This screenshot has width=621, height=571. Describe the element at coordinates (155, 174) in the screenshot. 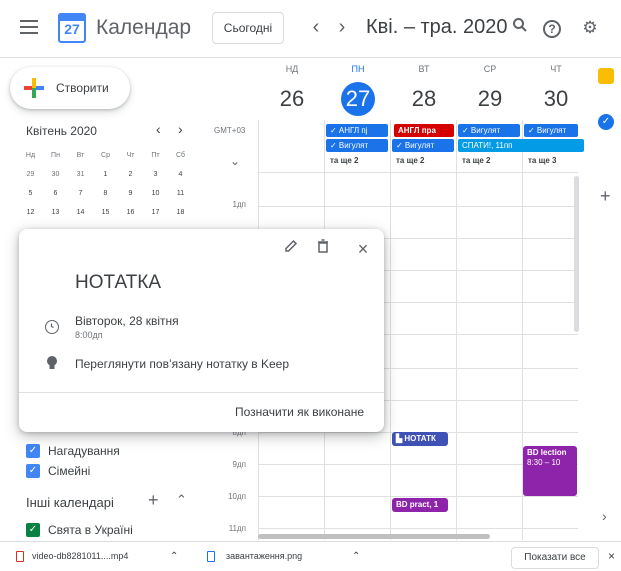

I see `mini-day: 3` at that location.